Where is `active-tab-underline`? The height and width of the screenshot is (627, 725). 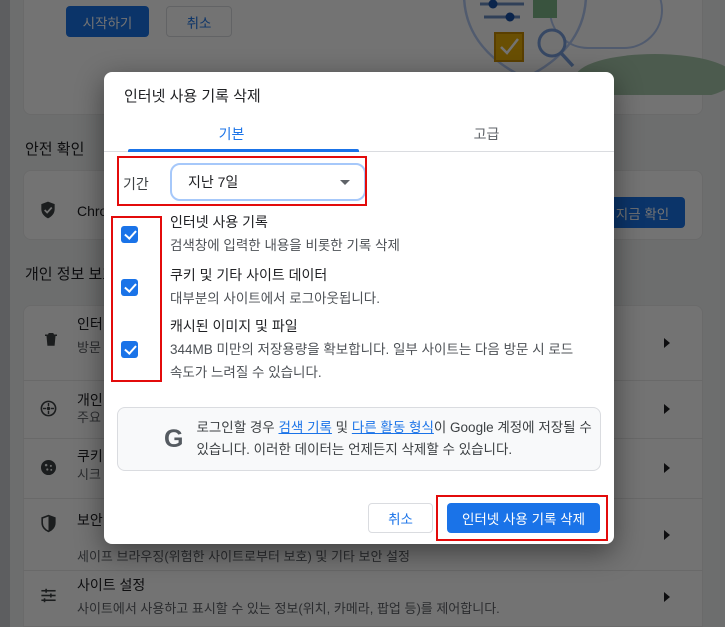
active-tab-underline is located at coordinates (243, 150).